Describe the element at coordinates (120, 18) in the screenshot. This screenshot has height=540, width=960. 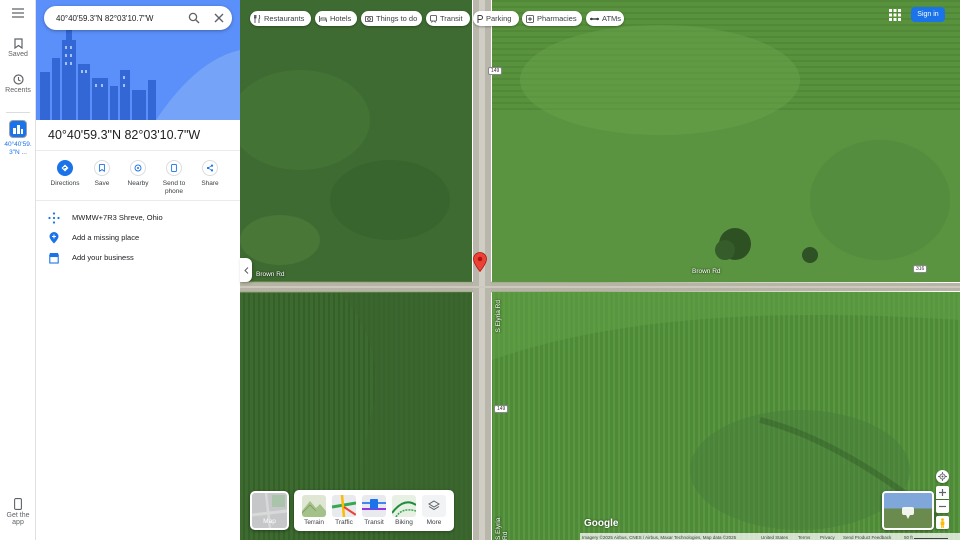
I see `search-input` at that location.